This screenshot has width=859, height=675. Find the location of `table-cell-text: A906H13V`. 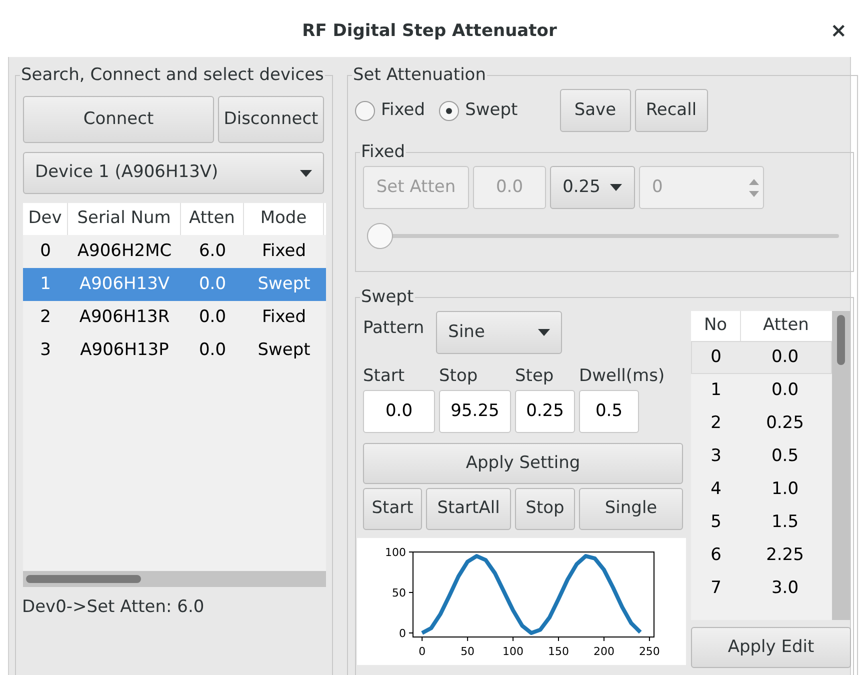

table-cell-text: A906H13V is located at coordinates (124, 284).